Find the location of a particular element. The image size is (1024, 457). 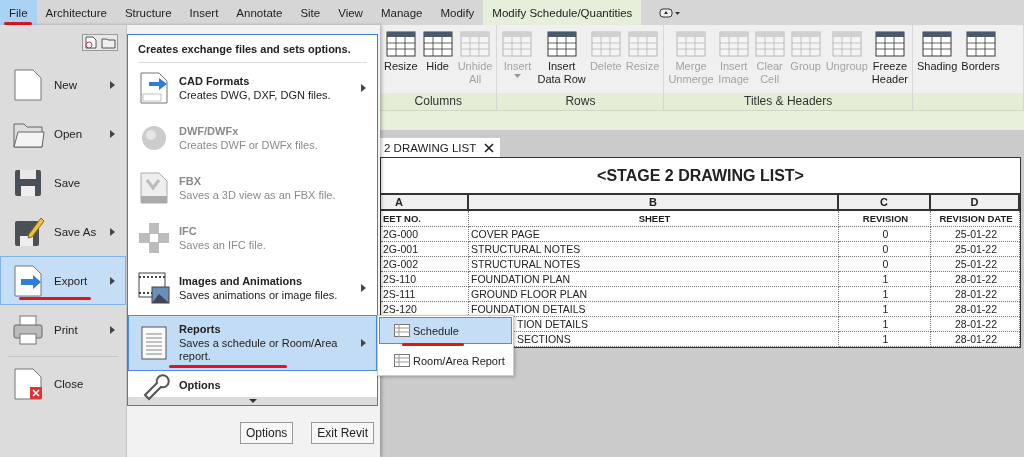

ribbon-button: Freeze Header is located at coordinates (889, 61).